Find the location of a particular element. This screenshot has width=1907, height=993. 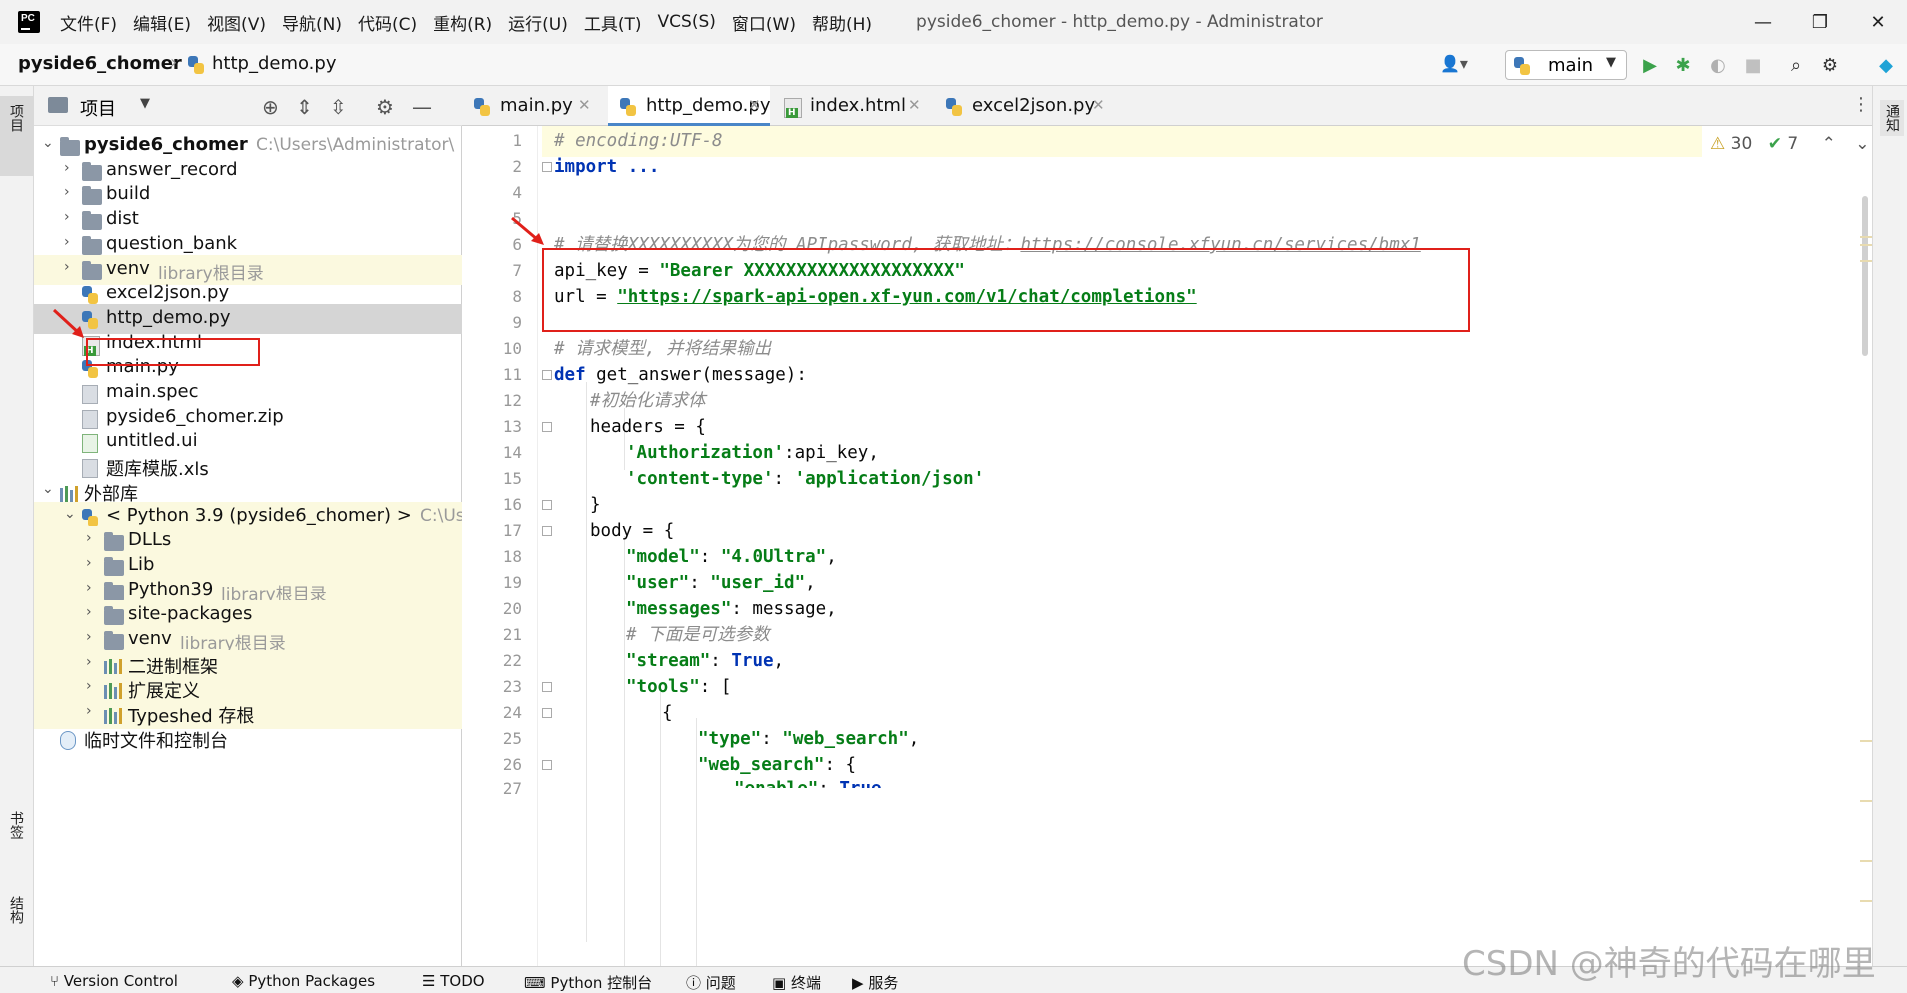

jetbrains-plugin-icon: ◆ is located at coordinates (1886, 65).